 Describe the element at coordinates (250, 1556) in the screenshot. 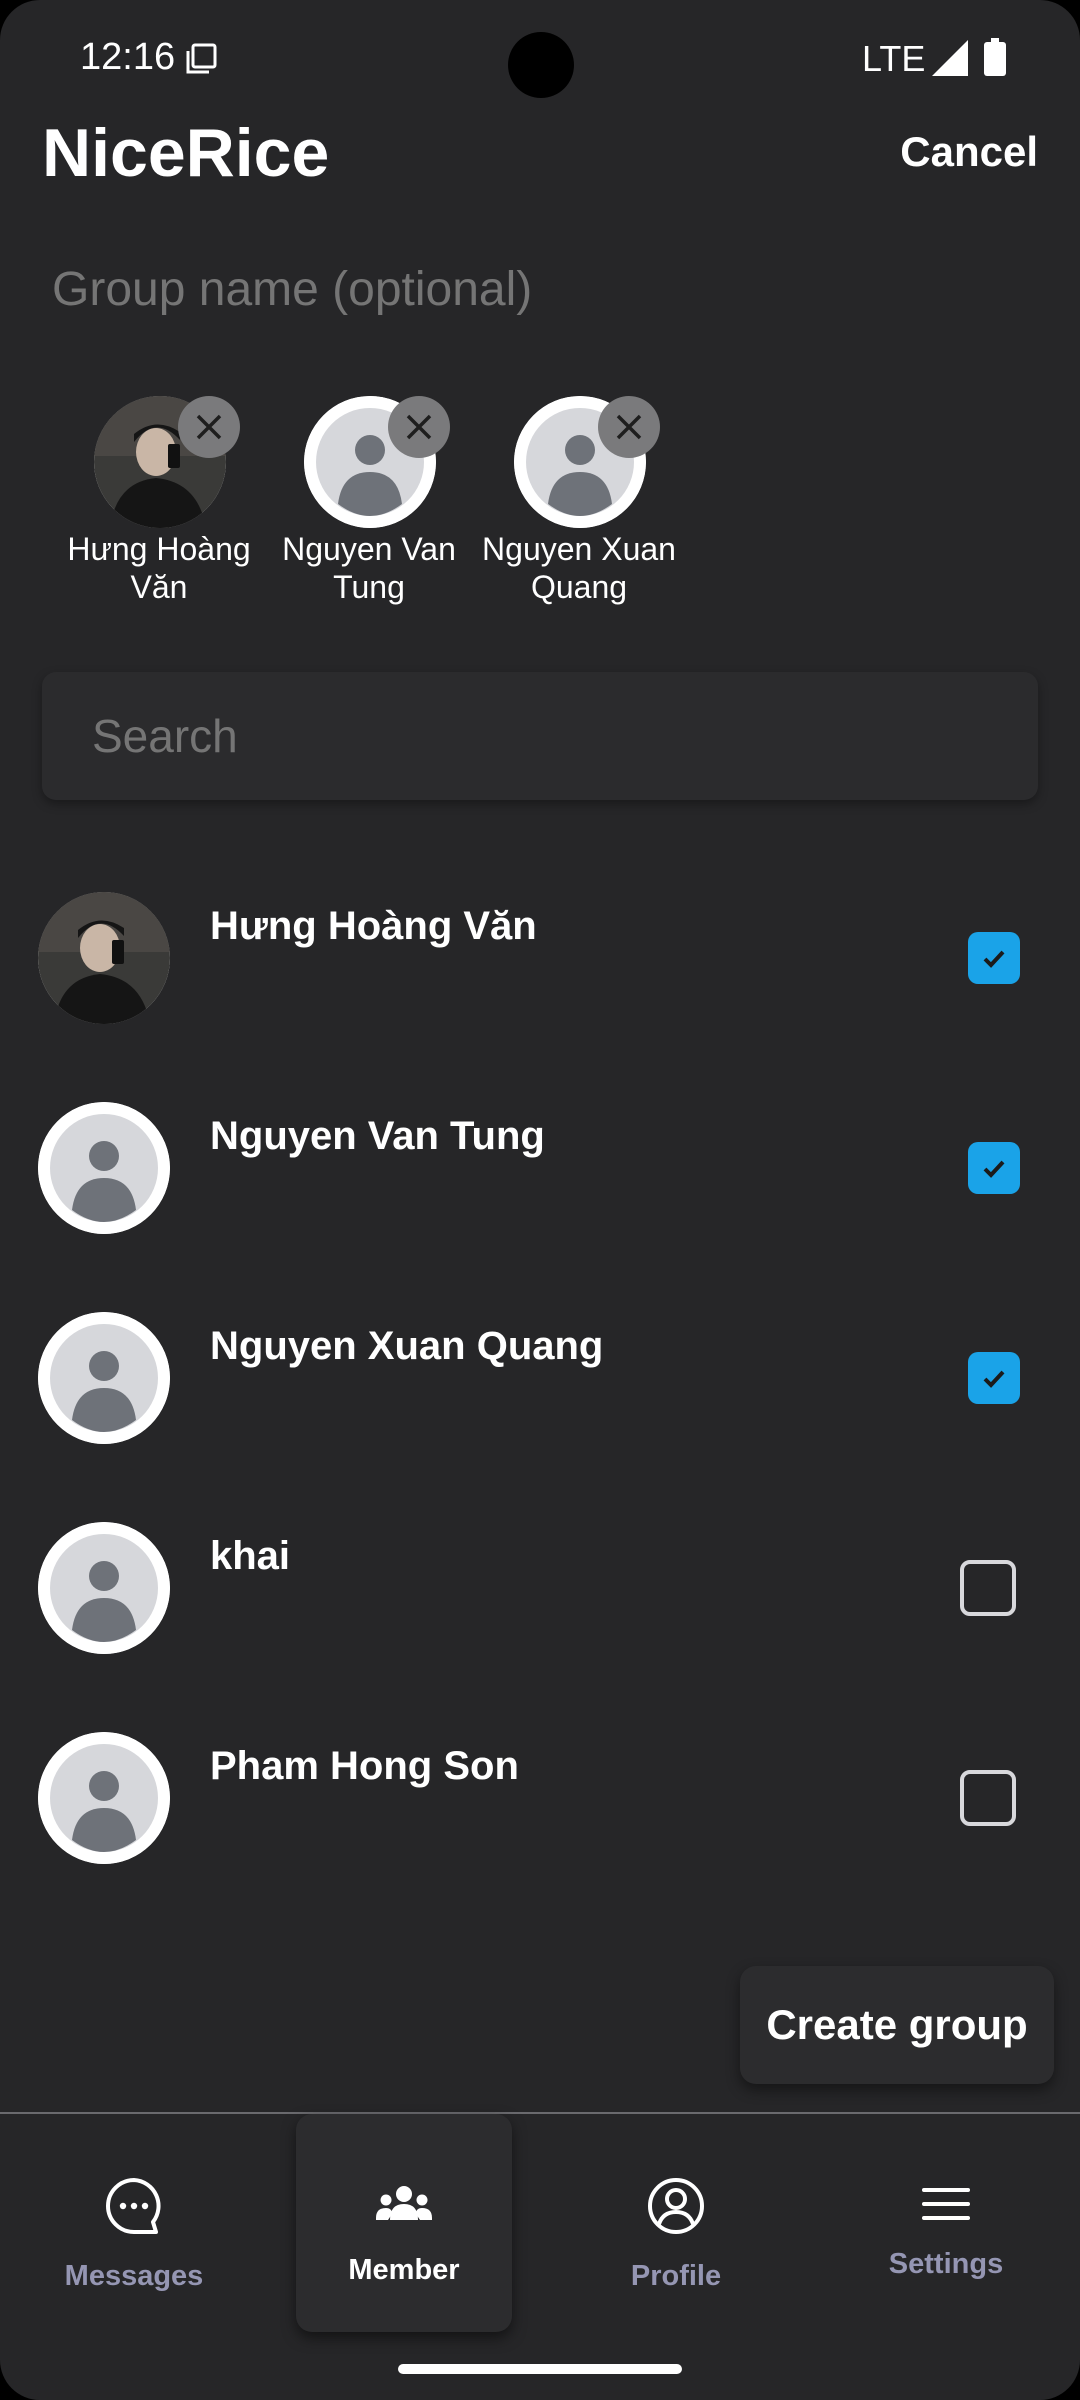

I see `contact-name: khai` at that location.